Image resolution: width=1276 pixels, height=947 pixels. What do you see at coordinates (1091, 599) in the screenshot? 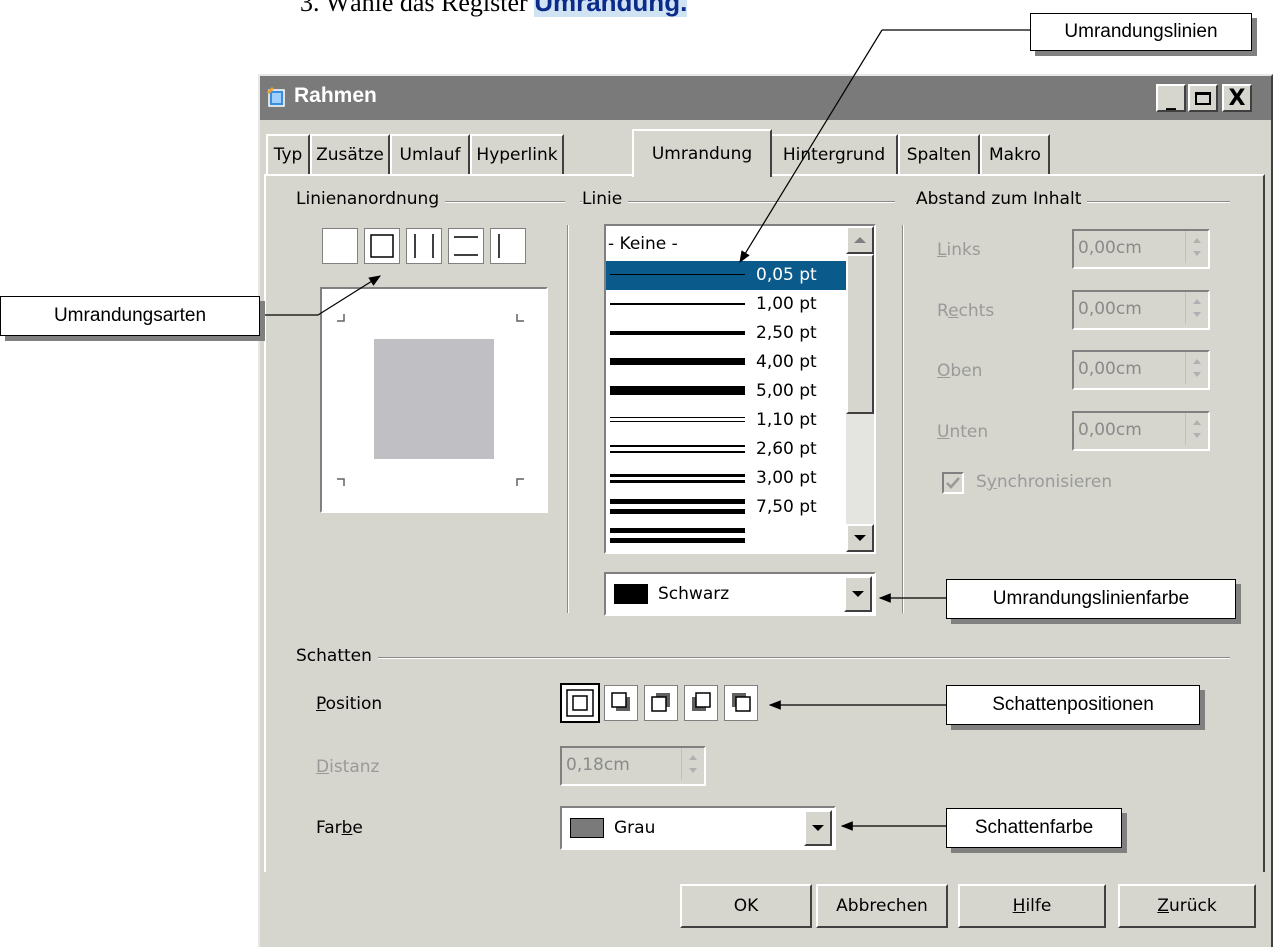
I see `callout-umrandungslinienfarbe: Umrandungslinienfarbe` at bounding box center [1091, 599].